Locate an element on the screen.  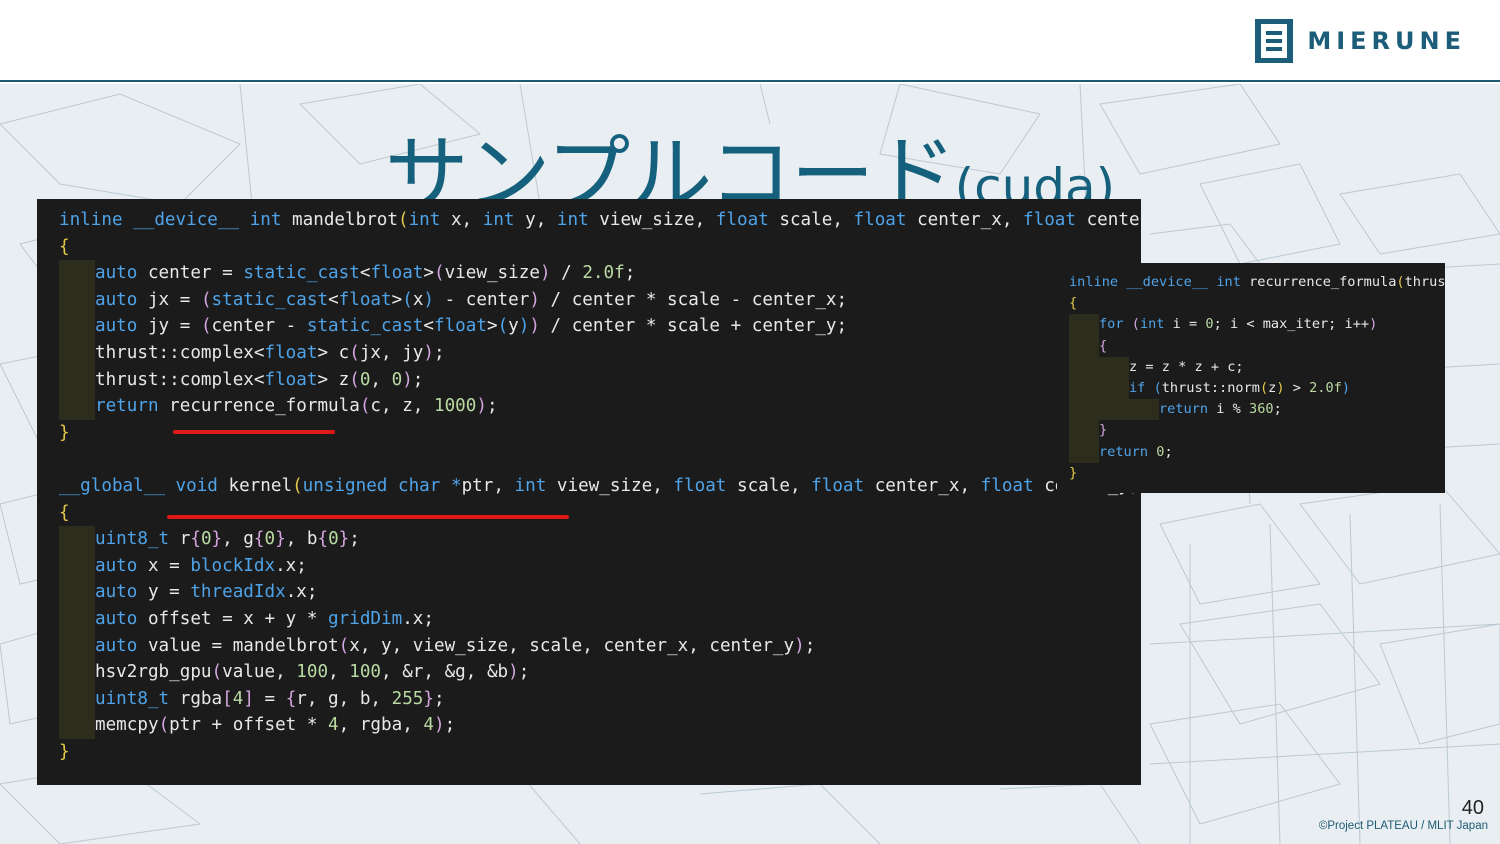
code-token: i % is located at coordinates (1229, 409).